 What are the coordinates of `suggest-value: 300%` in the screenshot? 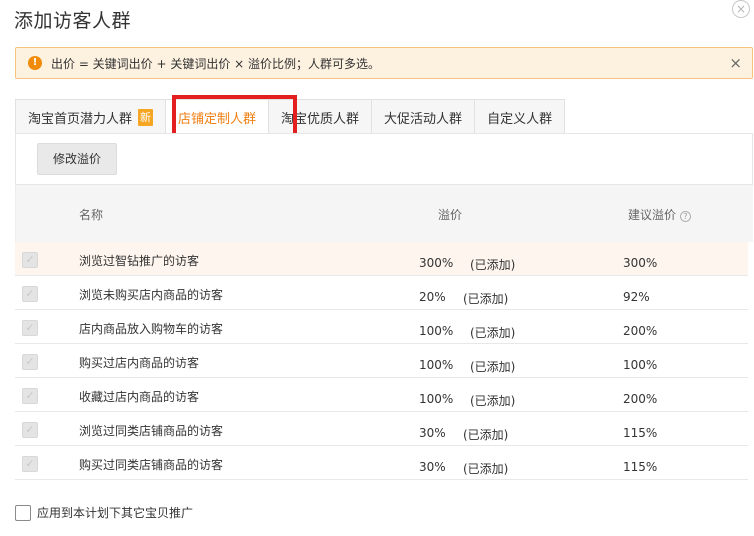 It's located at (640, 263).